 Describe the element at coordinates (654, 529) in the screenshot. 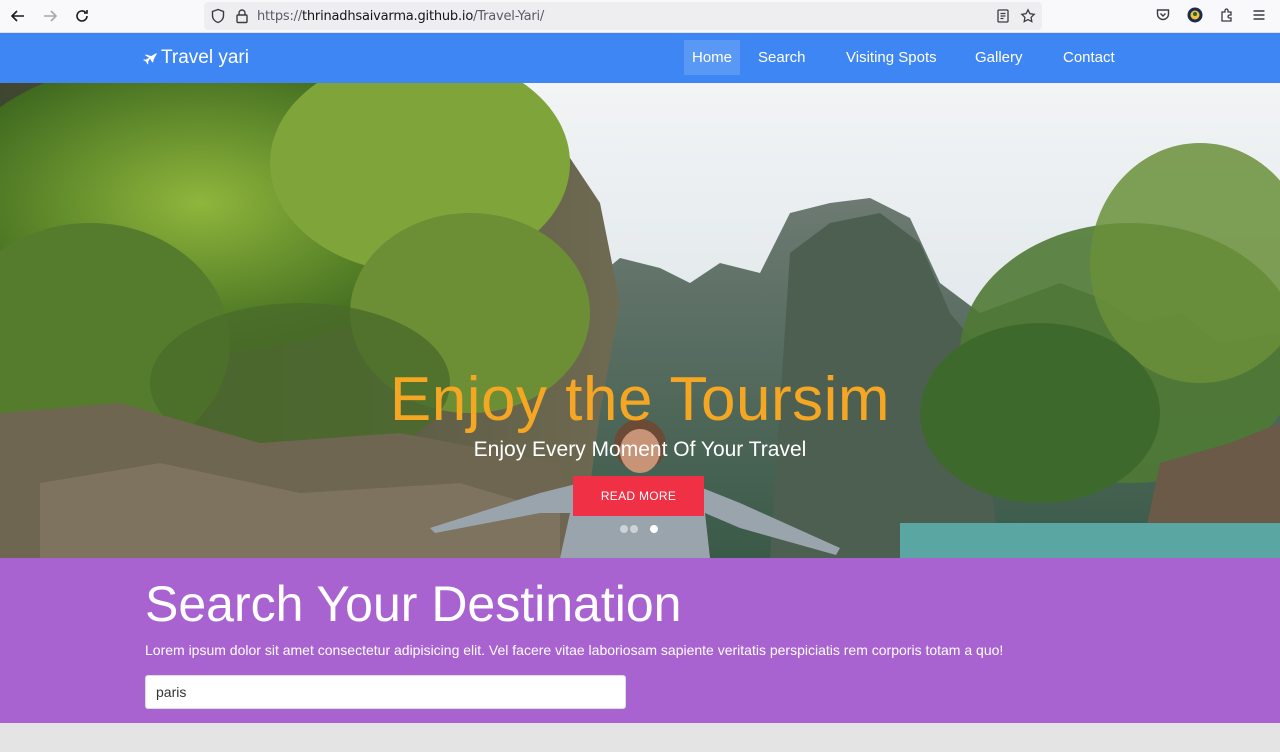

I see `carousel-dot-active` at that location.